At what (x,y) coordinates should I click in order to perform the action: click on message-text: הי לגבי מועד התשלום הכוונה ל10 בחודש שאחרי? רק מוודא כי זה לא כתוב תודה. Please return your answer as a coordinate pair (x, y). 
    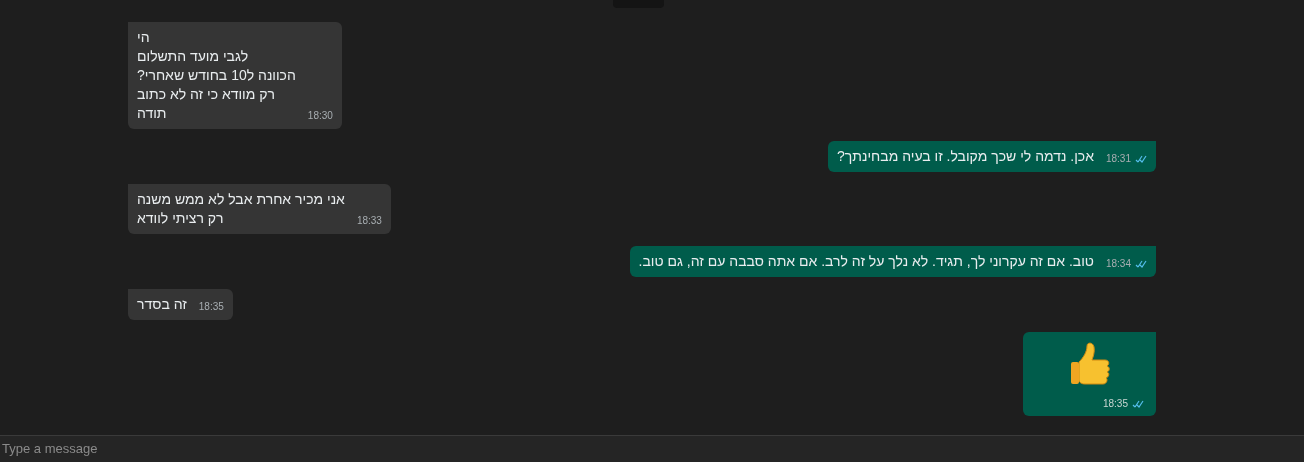
    Looking at the image, I should click on (216, 75).